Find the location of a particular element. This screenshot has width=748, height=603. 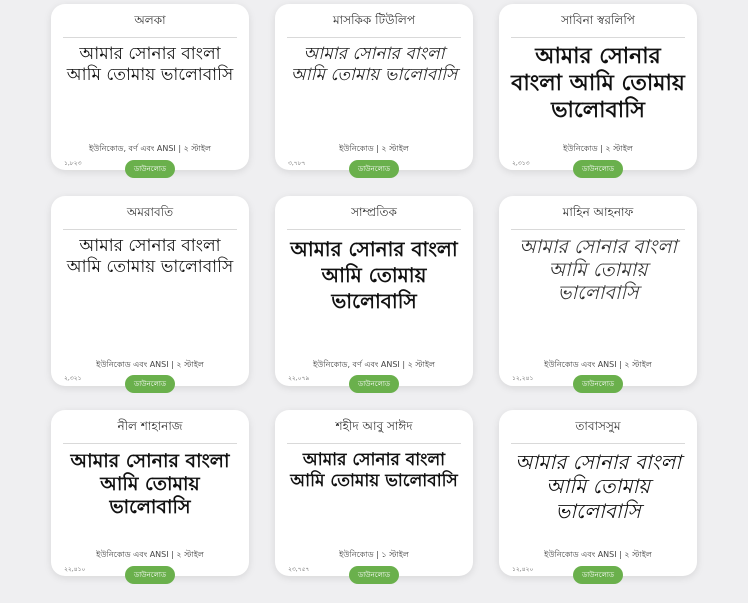

font-name: সাম্প্রতিক is located at coordinates (374, 217).